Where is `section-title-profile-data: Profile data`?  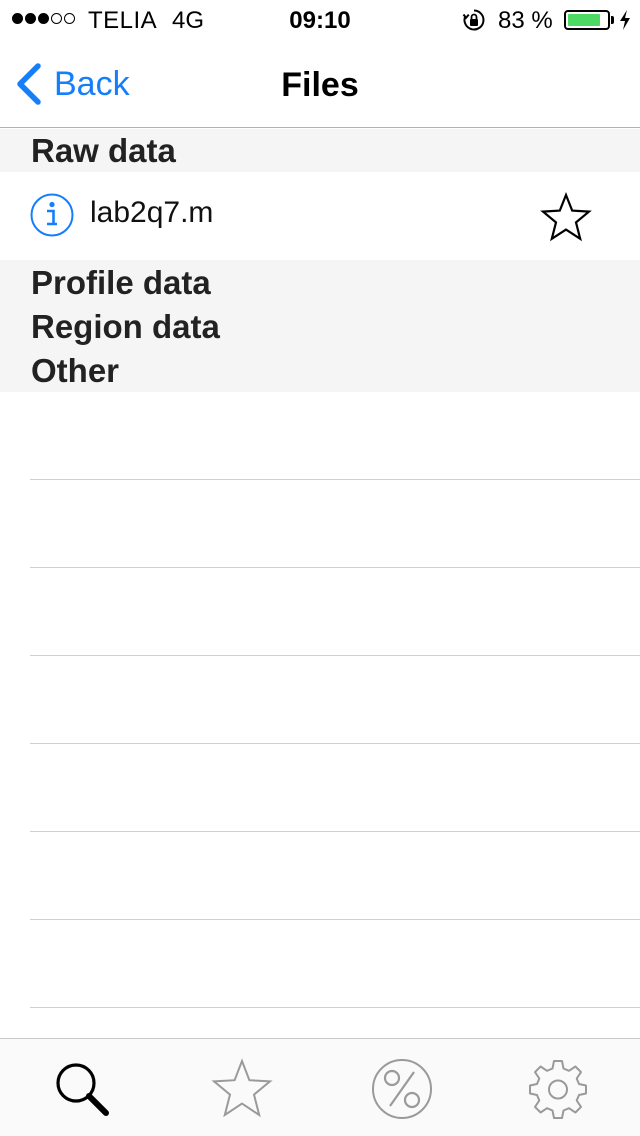 section-title-profile-data: Profile data is located at coordinates (121, 282).